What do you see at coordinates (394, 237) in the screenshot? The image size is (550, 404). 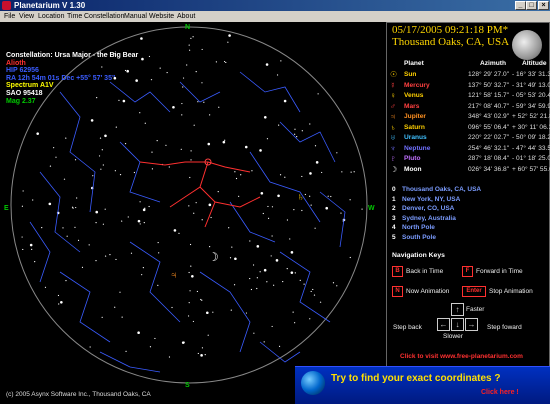 I see `location-number: 5` at bounding box center [394, 237].